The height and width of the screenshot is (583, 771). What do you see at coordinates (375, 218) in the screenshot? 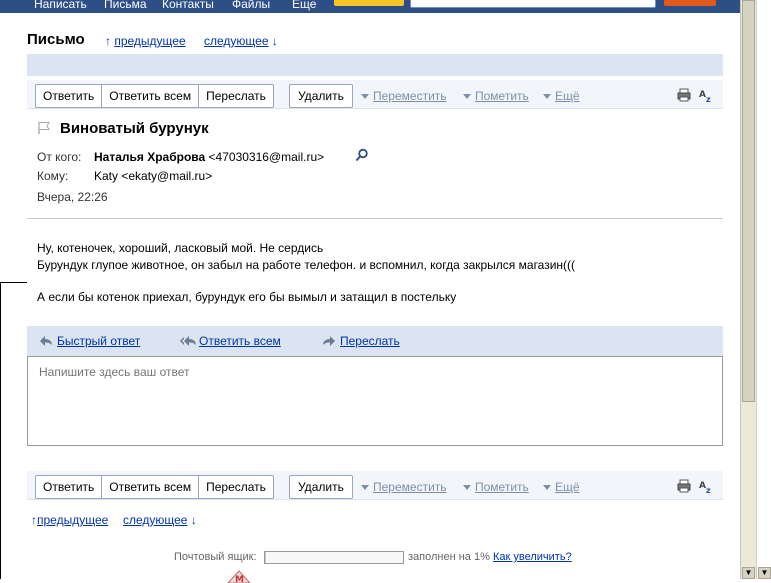
I see `divider` at bounding box center [375, 218].